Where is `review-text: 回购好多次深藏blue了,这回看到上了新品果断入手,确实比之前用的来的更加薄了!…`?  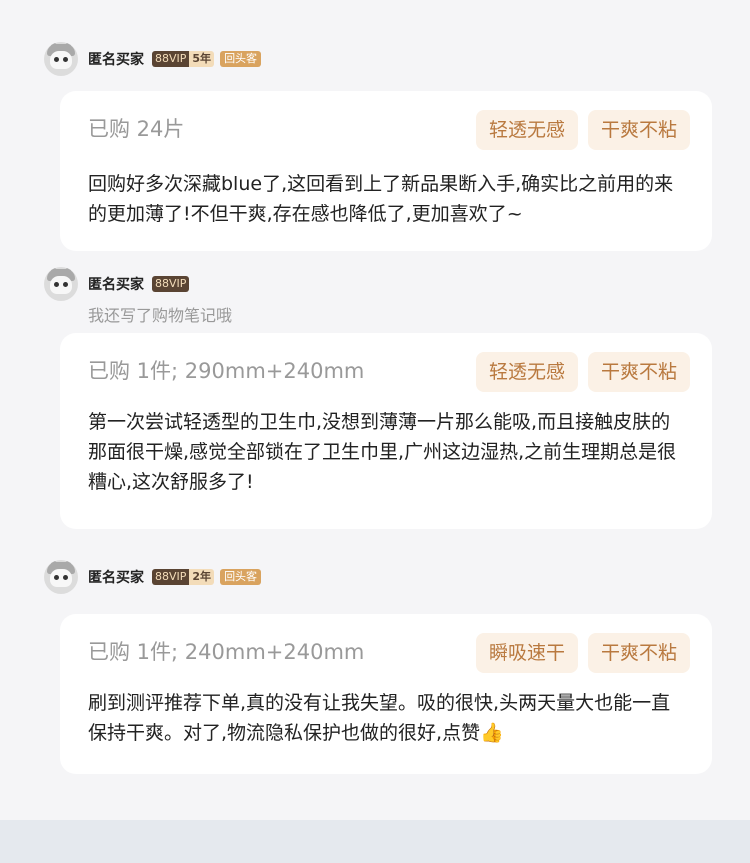 review-text: 回购好多次深藏blue了,这回看到上了新品果断入手,确实比之前用的来的更加薄了!… is located at coordinates (381, 199).